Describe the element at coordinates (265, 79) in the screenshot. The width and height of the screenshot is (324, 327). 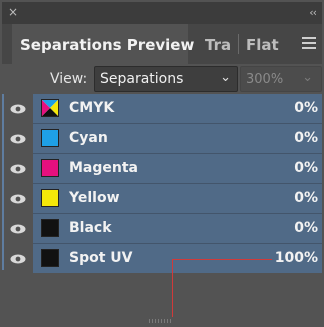
I see `zoom-dropdown-value: 300%` at that location.